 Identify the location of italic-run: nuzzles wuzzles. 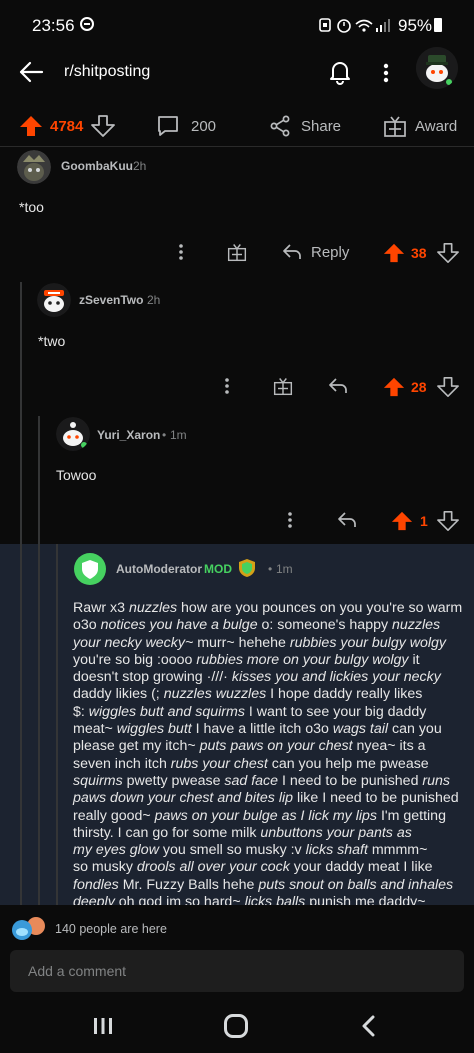
(215, 694).